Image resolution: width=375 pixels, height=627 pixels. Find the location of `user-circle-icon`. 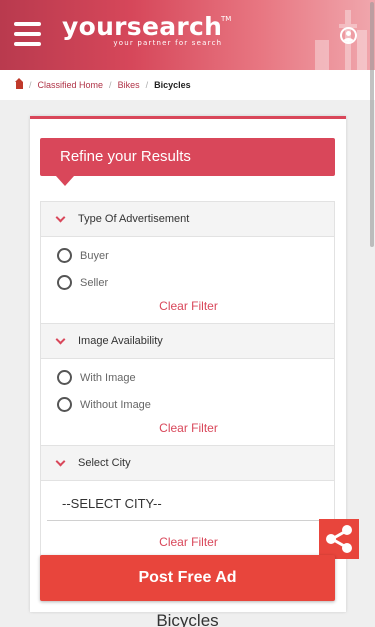

user-circle-icon is located at coordinates (348, 35).